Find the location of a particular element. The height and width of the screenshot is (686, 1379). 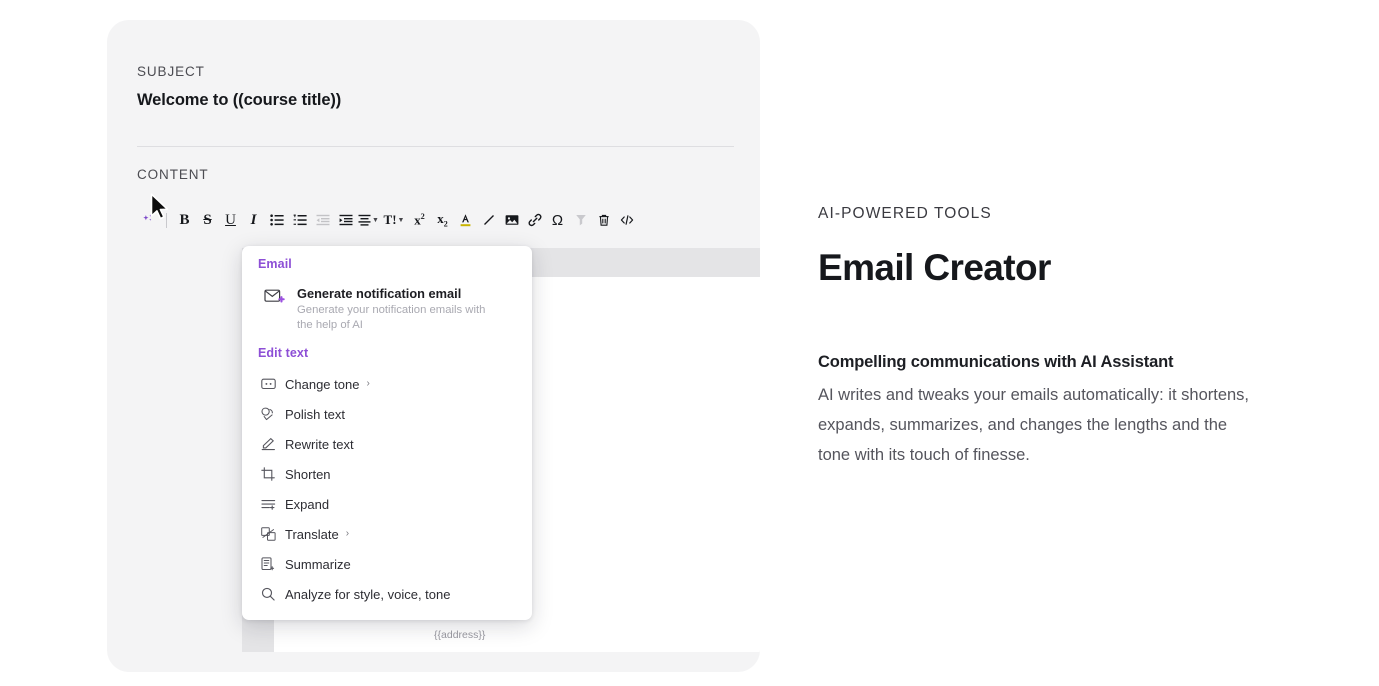

menu-group-label-edit-text: Edit text is located at coordinates (283, 353).